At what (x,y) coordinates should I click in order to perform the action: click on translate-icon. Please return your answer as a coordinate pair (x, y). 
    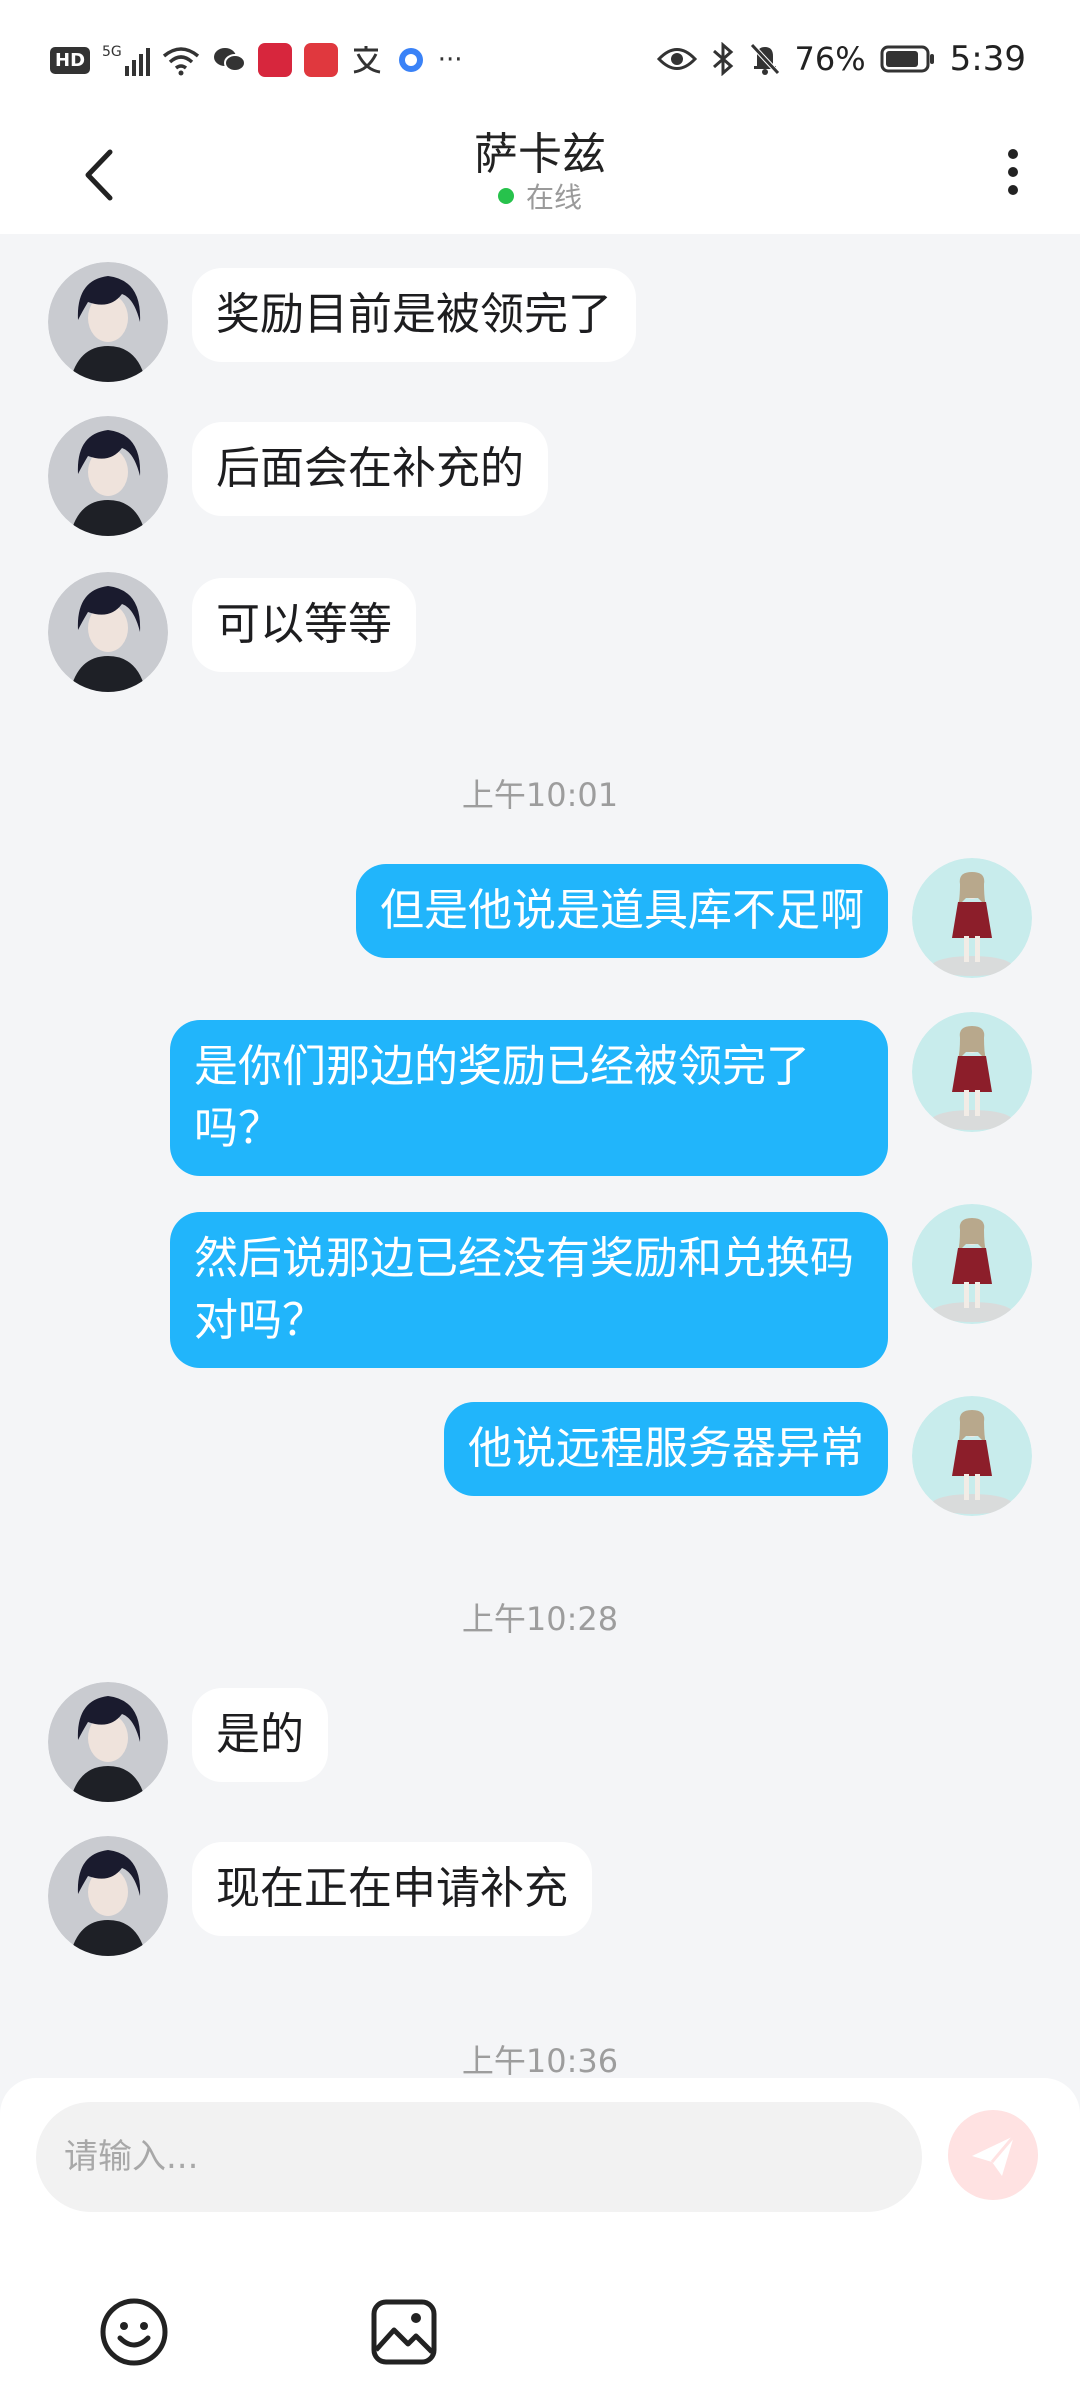
    Looking at the image, I should click on (367, 60).